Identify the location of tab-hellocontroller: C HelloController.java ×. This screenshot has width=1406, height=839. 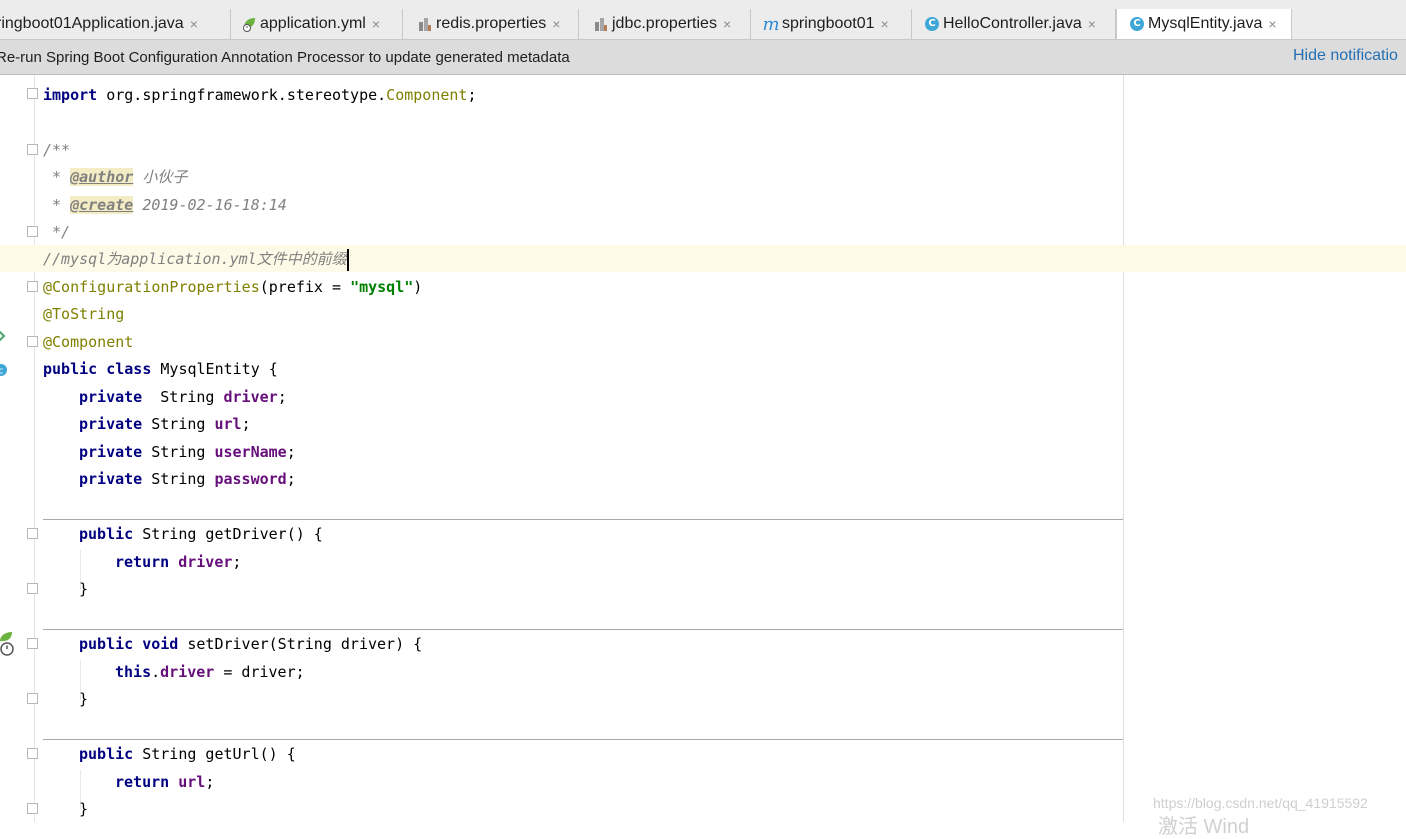
(1014, 24).